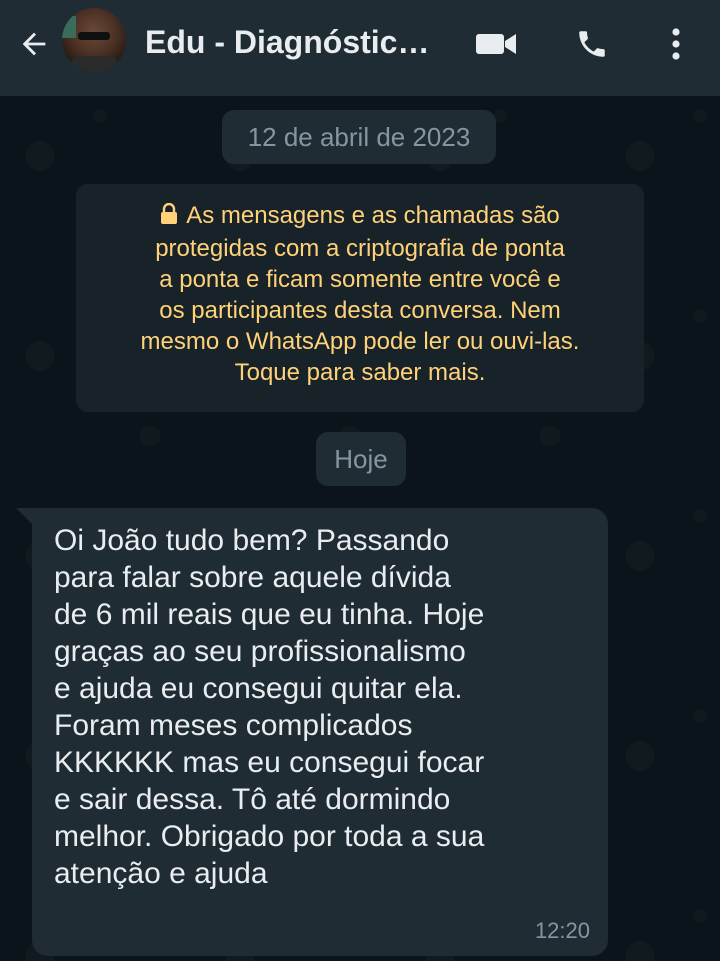 The width and height of the screenshot is (720, 961). I want to click on arrow-left-icon, so click(34, 44).